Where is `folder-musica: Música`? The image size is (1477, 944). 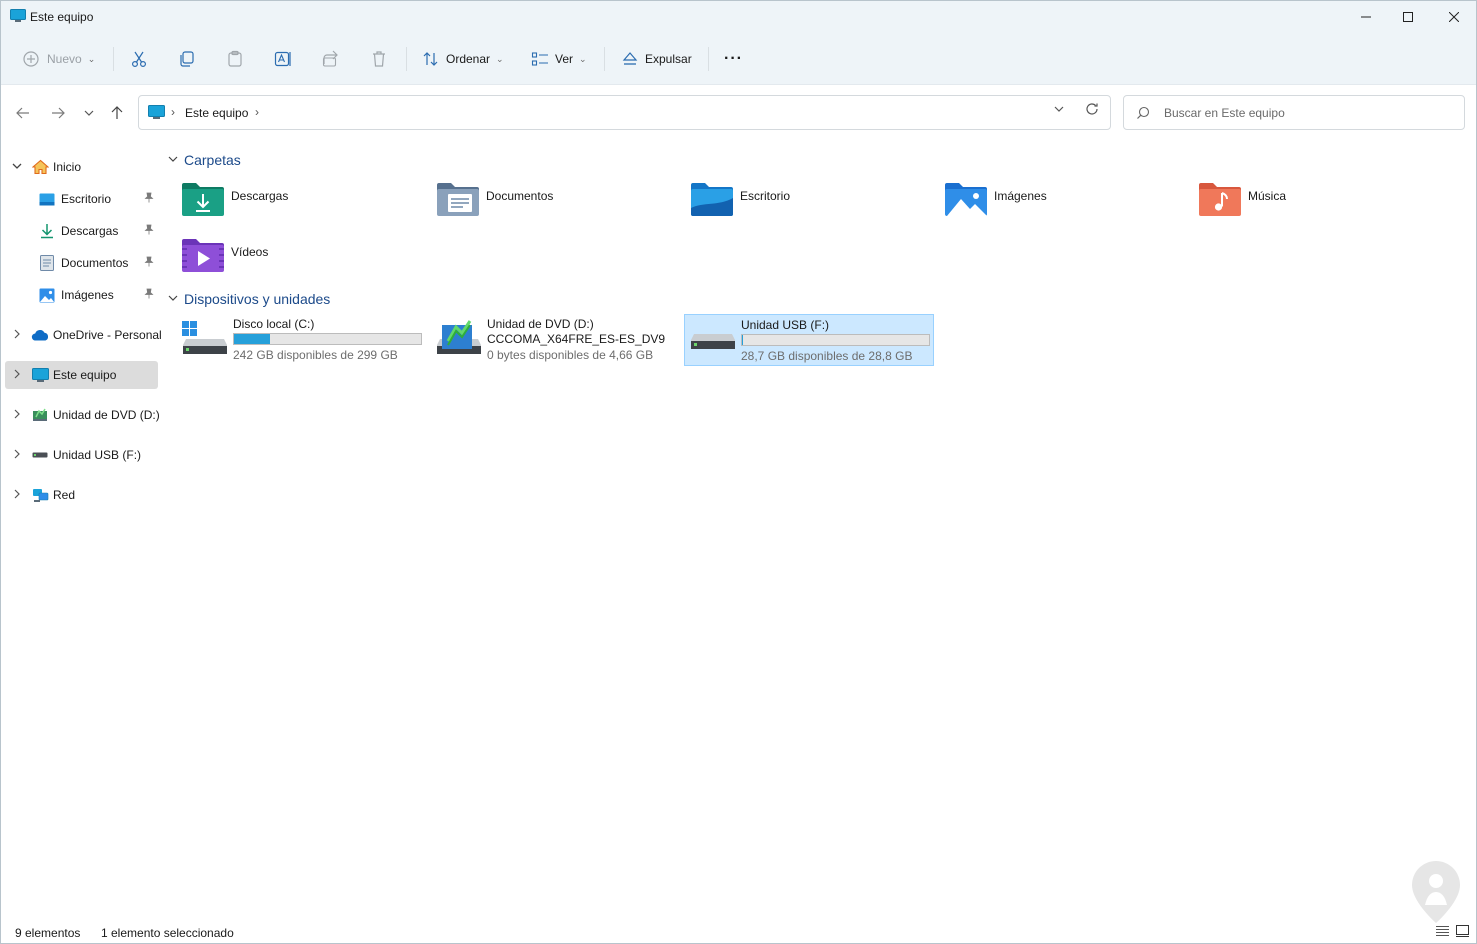
folder-musica: Música is located at coordinates (1318, 204).